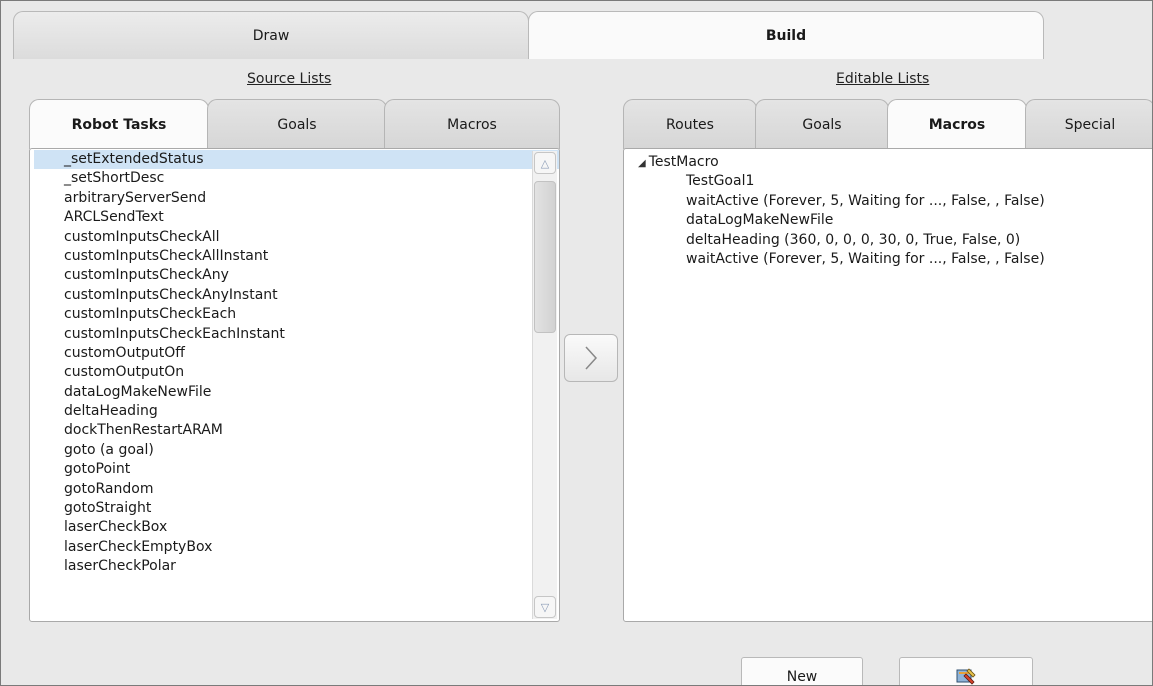 Image resolution: width=1153 pixels, height=686 pixels. I want to click on add-to-list-button, so click(591, 358).